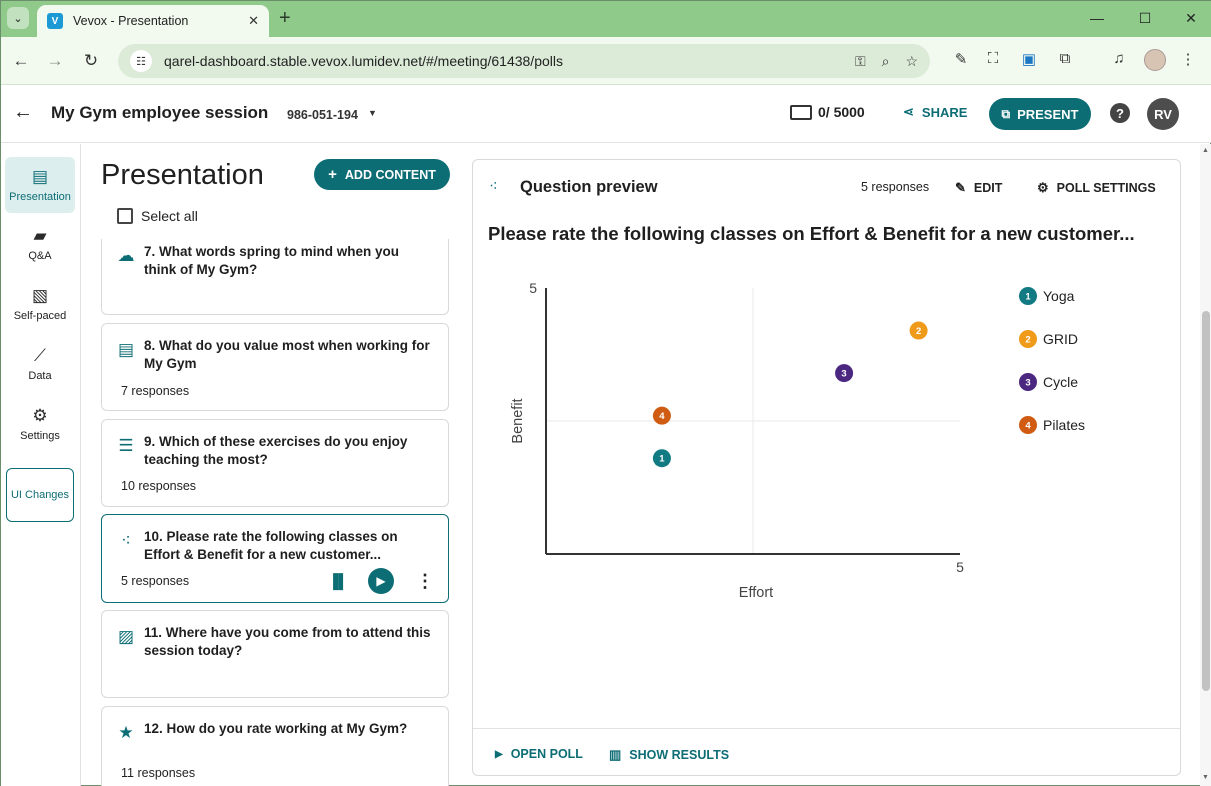 This screenshot has width=1211, height=786. I want to click on nav-item-self-paced: ▧ Self-paced, so click(40, 304).